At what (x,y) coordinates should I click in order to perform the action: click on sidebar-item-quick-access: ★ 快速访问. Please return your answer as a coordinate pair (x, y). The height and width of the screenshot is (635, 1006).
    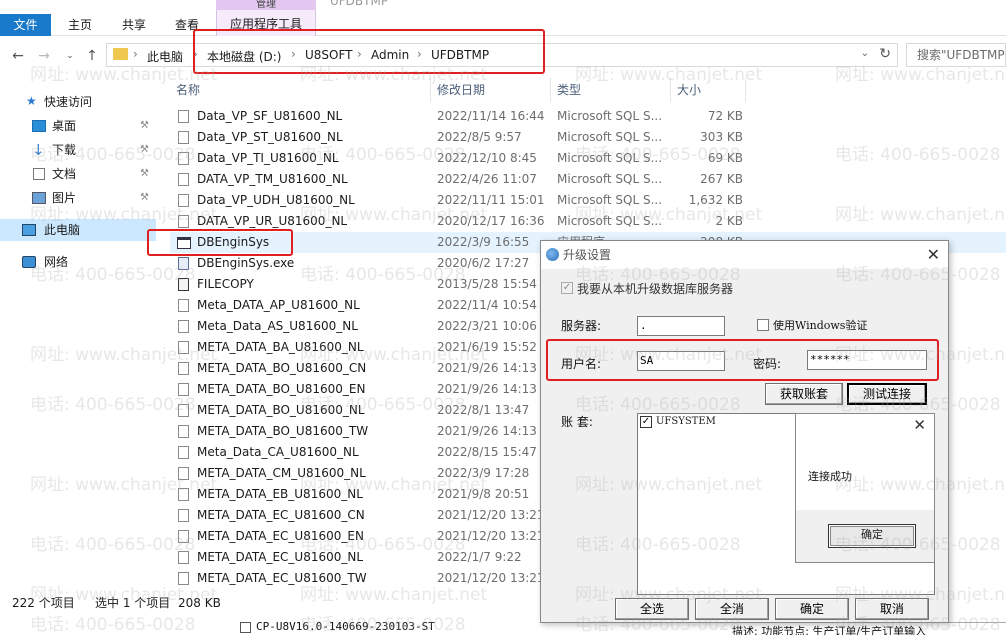
    Looking at the image, I should click on (78, 102).